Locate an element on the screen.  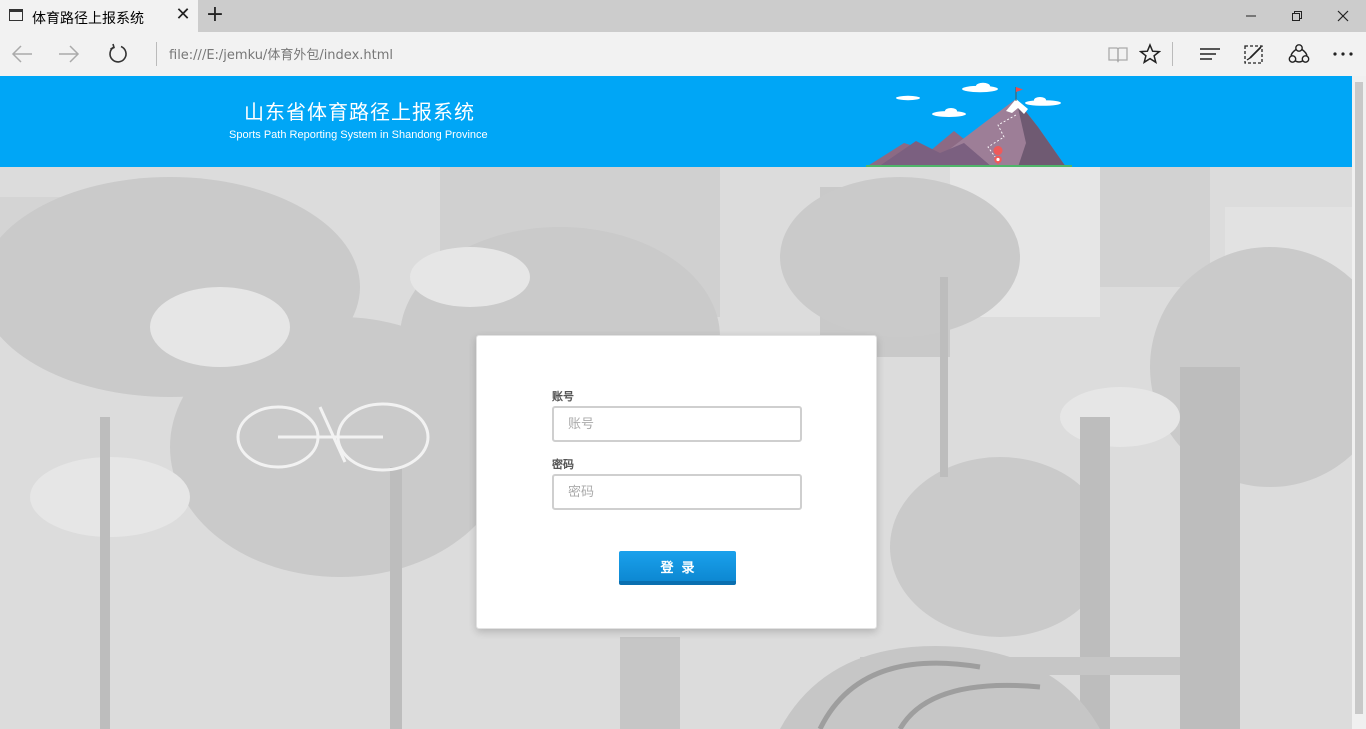
minimize-button is located at coordinates (1251, 16).